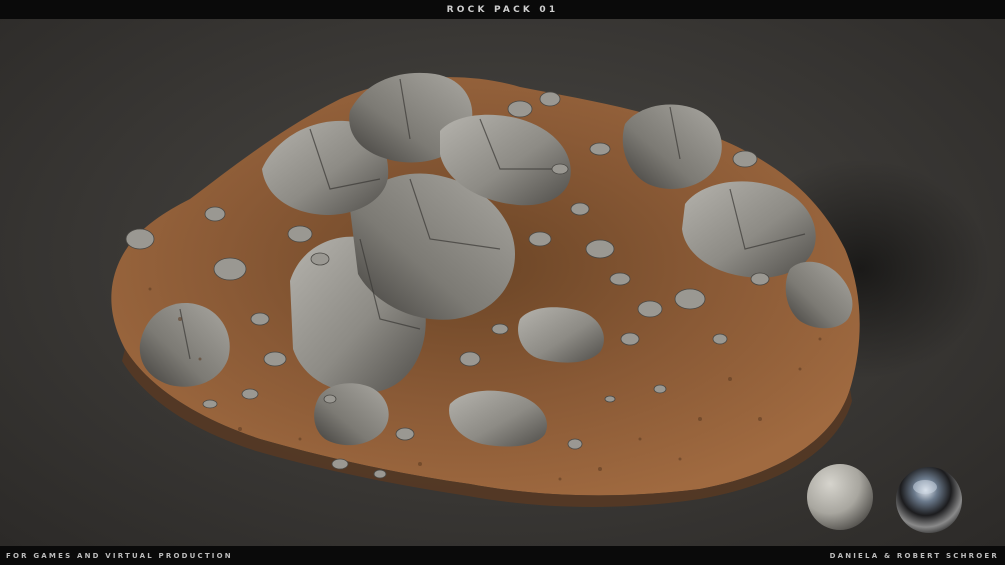 Image resolution: width=1005 pixels, height=565 pixels. I want to click on title-bar: ROCK PACK 01, so click(502, 9).